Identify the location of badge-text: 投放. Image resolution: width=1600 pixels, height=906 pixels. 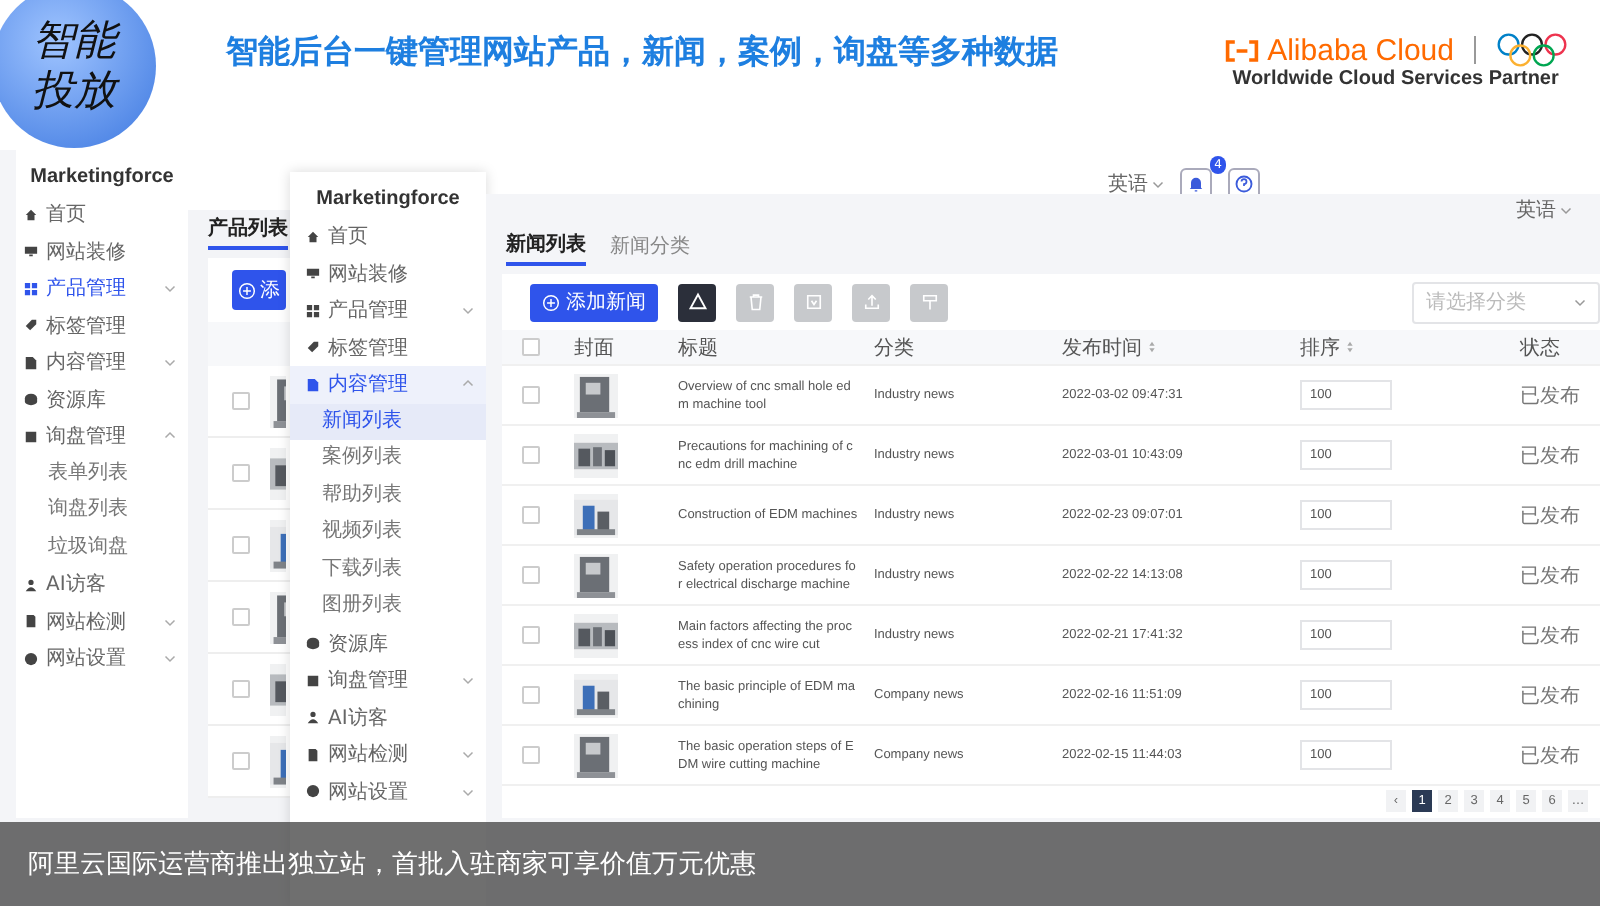
(74, 91).